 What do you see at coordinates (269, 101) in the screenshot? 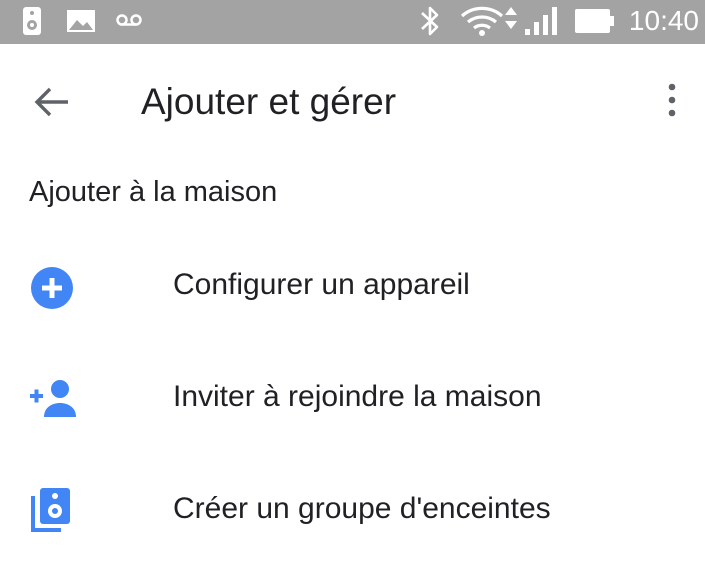
I see `page-title: Ajouter et gérer` at bounding box center [269, 101].